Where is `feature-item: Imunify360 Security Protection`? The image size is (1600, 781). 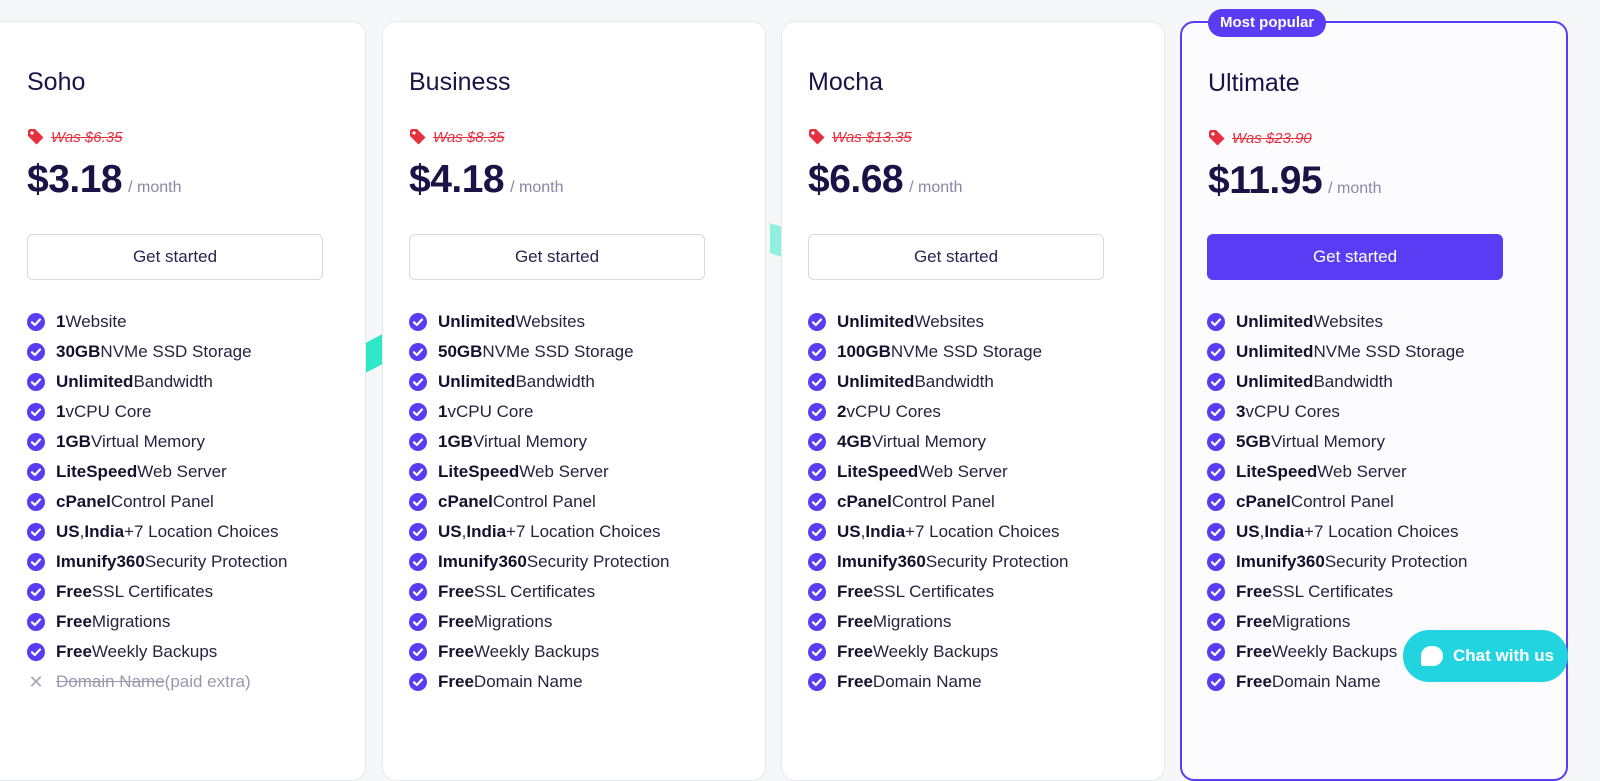 feature-item: Imunify360 Security Protection is located at coordinates (938, 562).